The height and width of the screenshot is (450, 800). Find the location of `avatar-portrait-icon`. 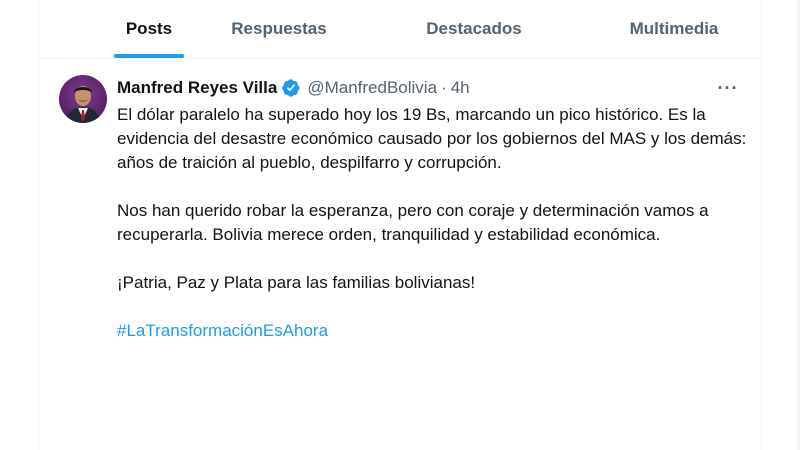

avatar-portrait-icon is located at coordinates (83, 104).